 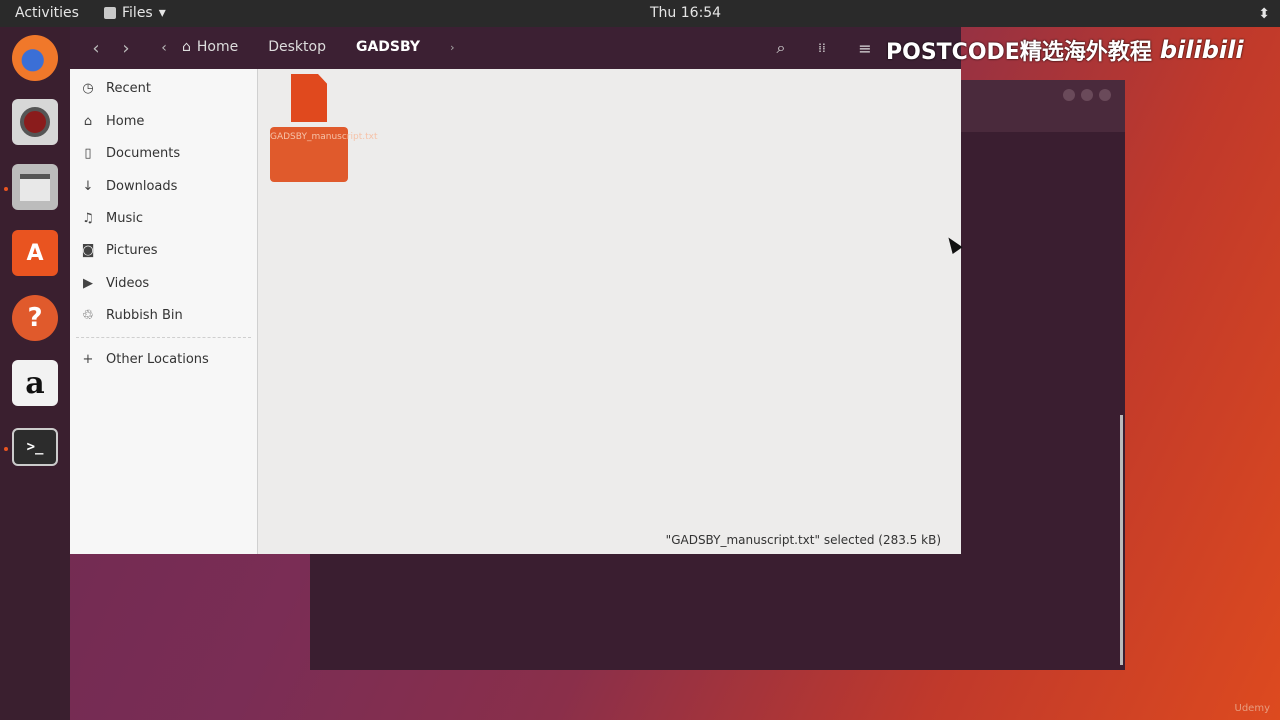 What do you see at coordinates (217, 47) in the screenshot?
I see `breadcrumb-home-label: Home` at bounding box center [217, 47].